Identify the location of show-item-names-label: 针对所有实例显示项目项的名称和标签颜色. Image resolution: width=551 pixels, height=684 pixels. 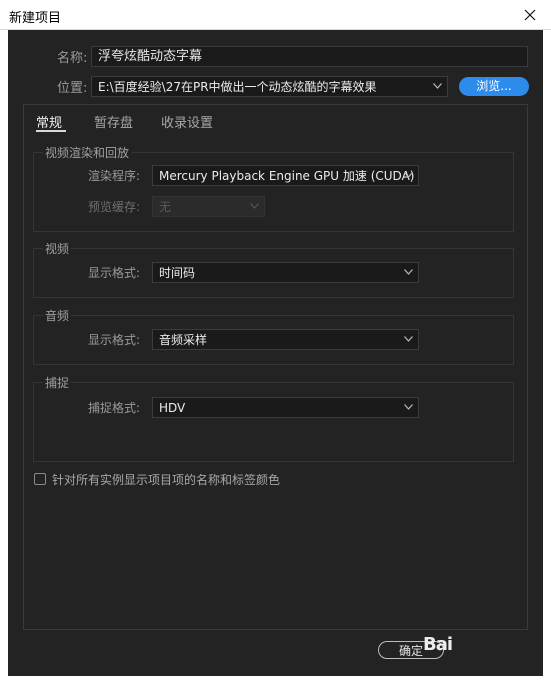
(166, 480).